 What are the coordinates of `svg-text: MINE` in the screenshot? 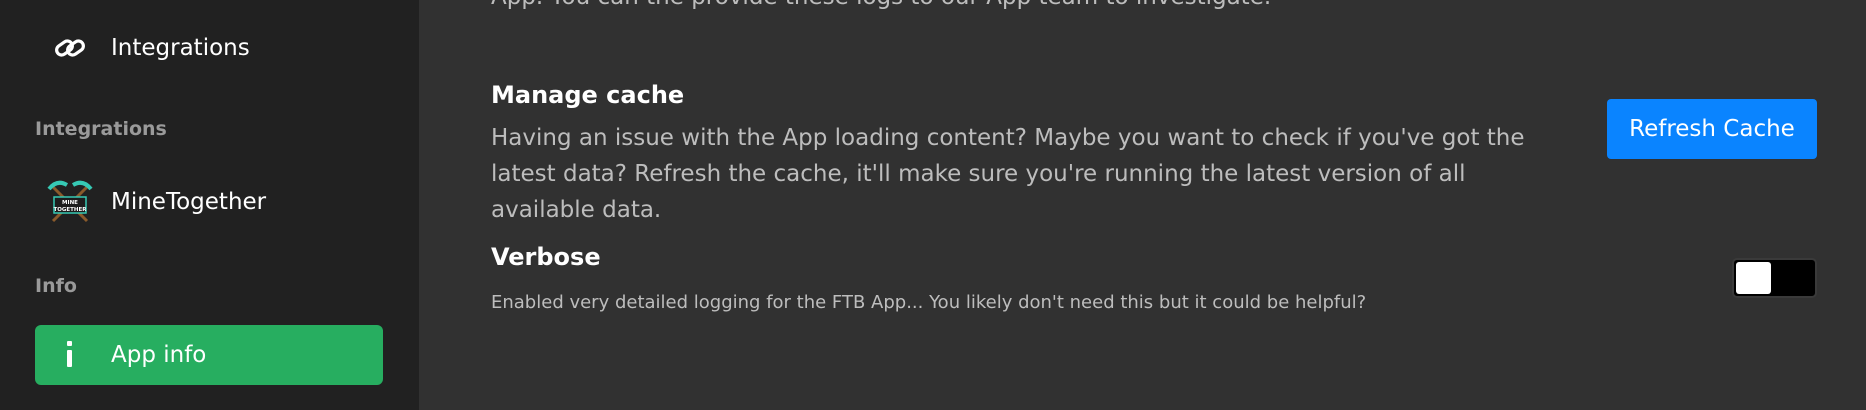 It's located at (70, 203).